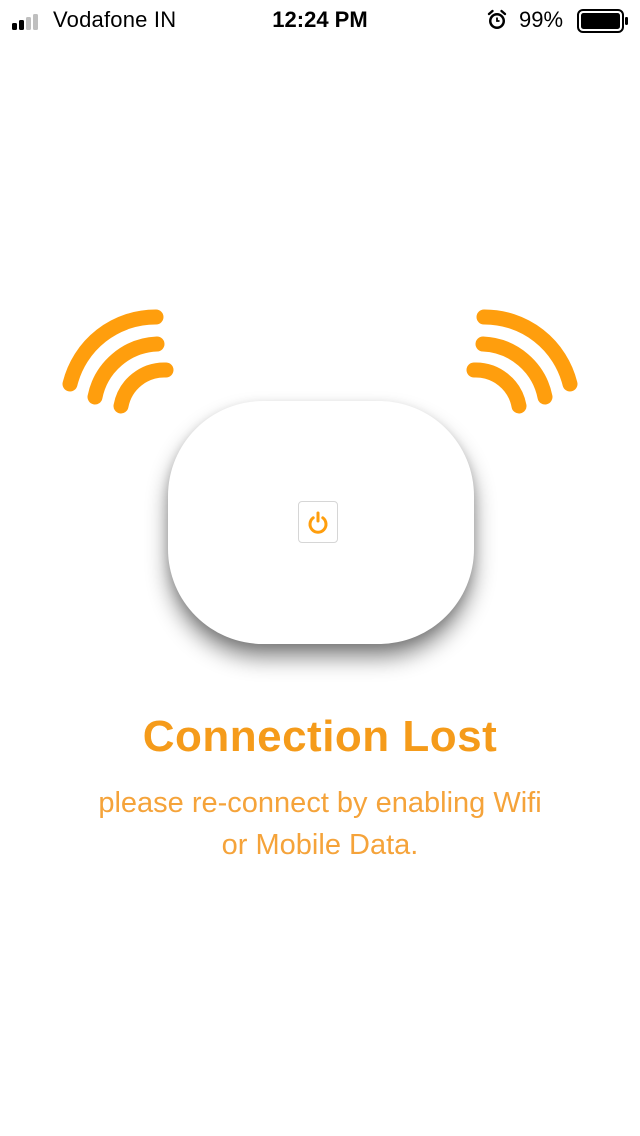 The image size is (640, 1136). Describe the element at coordinates (118, 361) in the screenshot. I see `signal-waves-left-icon` at that location.